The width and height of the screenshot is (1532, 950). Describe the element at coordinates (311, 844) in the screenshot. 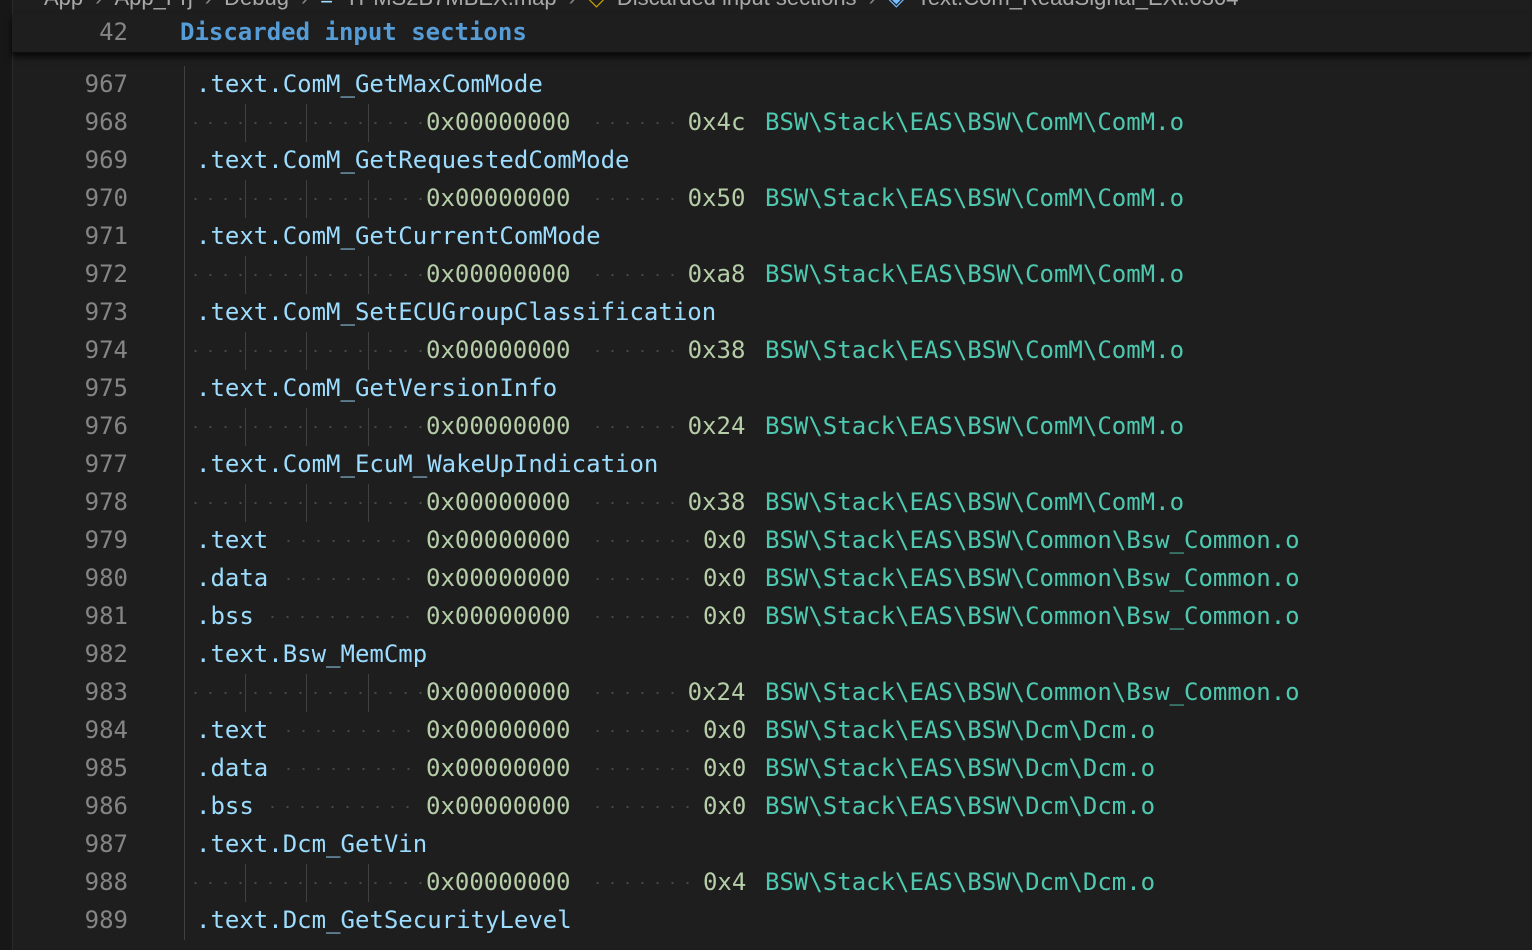

I see `section-name: .text.Dcm_GetVin` at that location.